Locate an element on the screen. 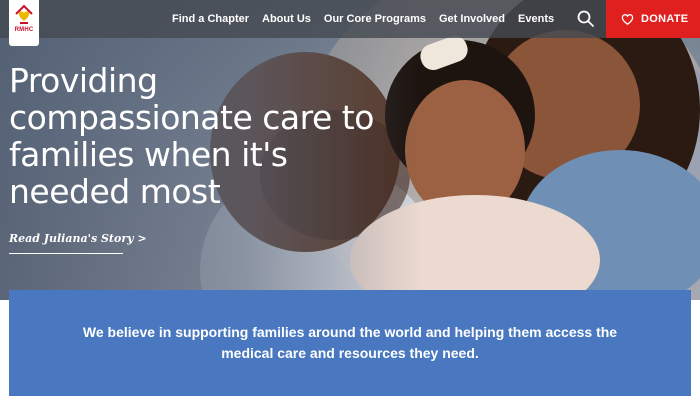 The height and width of the screenshot is (406, 700). search-icon is located at coordinates (586, 19).